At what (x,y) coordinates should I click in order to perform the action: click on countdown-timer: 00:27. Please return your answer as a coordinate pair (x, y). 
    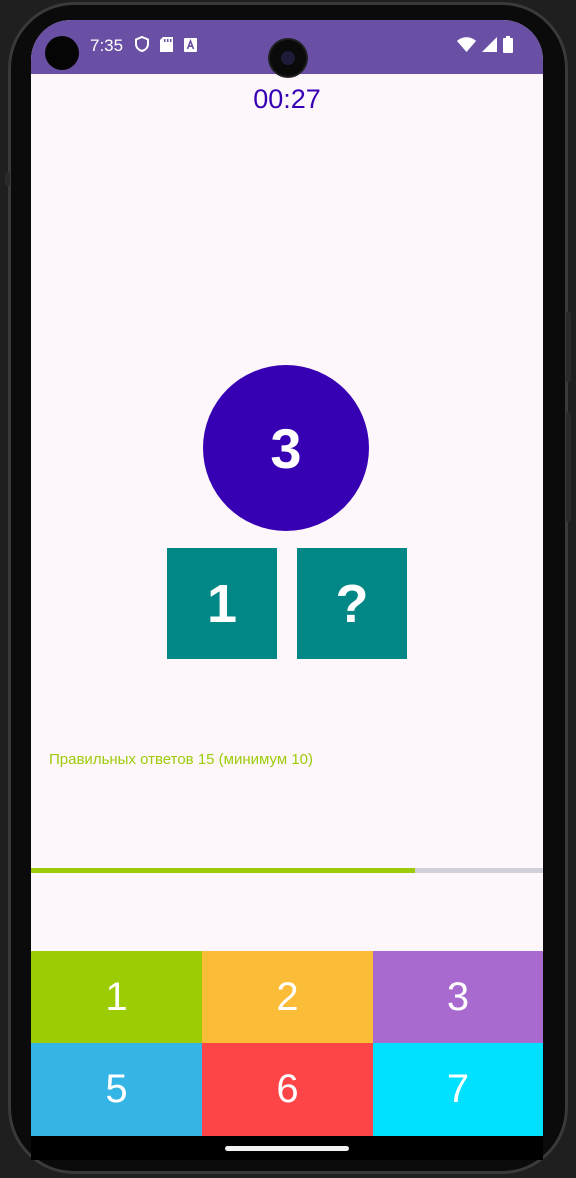
    Looking at the image, I should click on (287, 99).